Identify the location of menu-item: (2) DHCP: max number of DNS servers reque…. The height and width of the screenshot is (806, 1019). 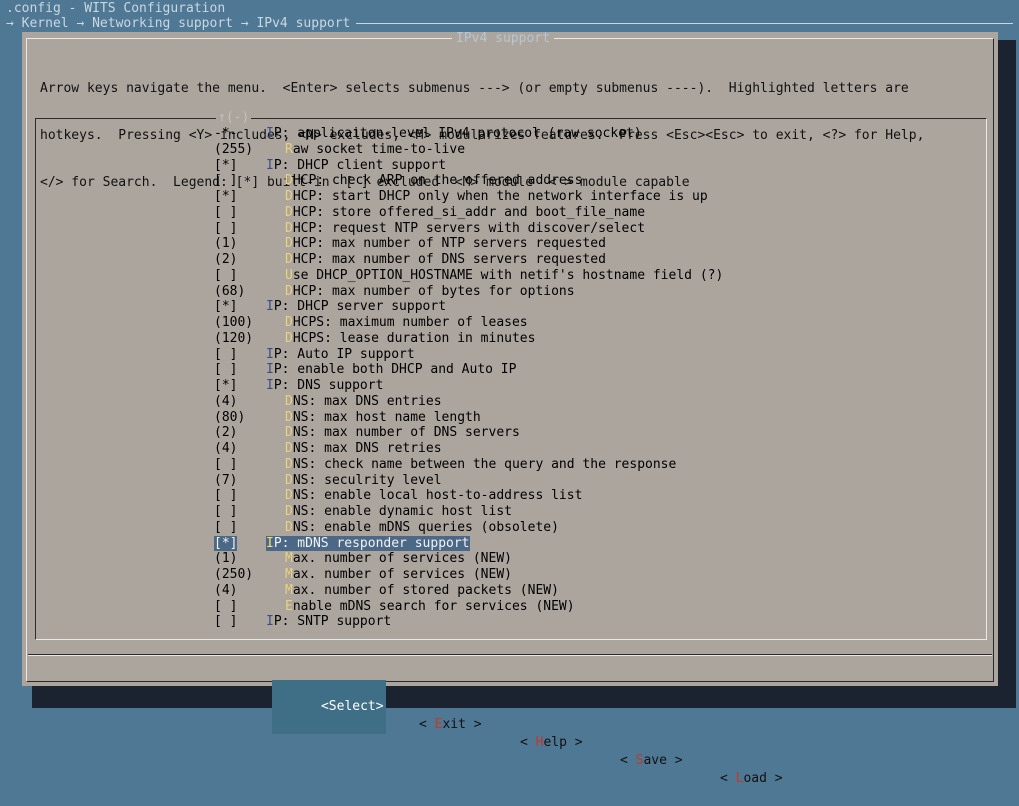
(507, 260).